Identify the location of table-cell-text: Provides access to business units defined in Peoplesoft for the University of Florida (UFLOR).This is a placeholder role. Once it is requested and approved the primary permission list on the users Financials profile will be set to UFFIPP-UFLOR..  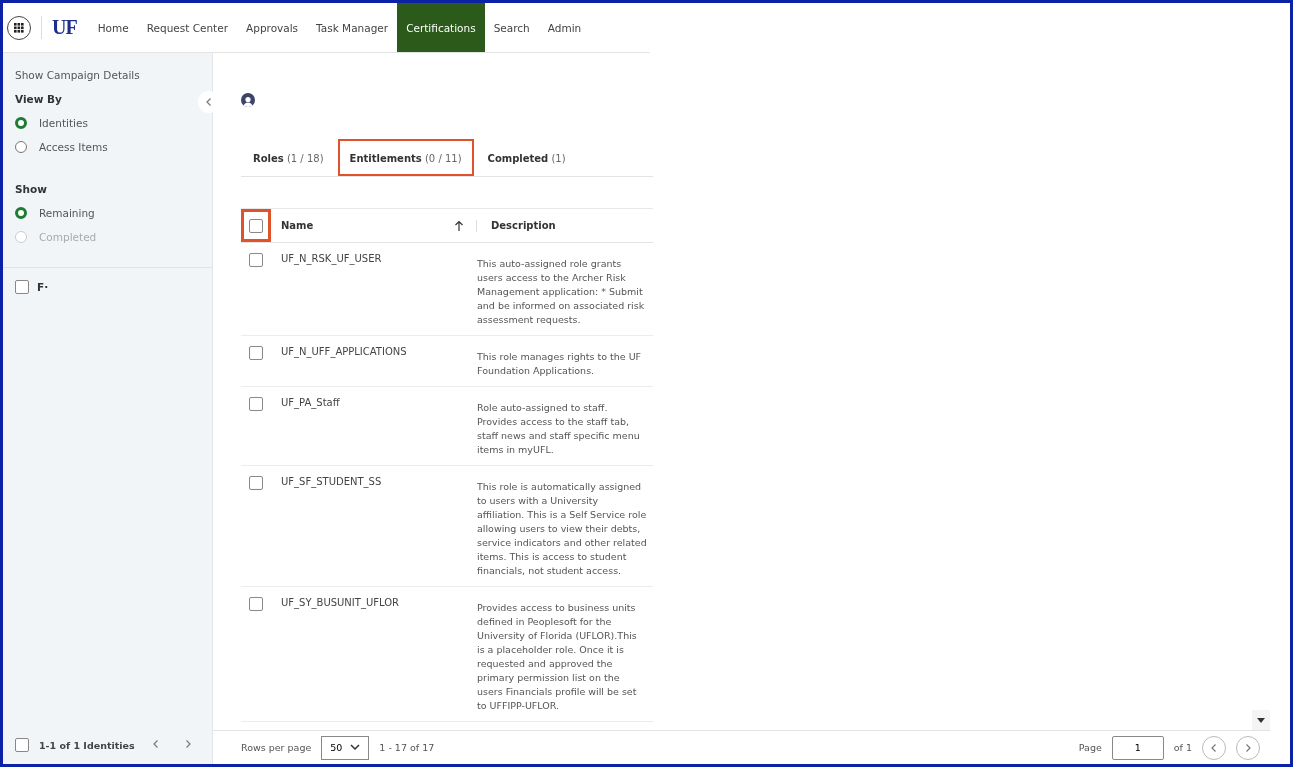
(557, 657).